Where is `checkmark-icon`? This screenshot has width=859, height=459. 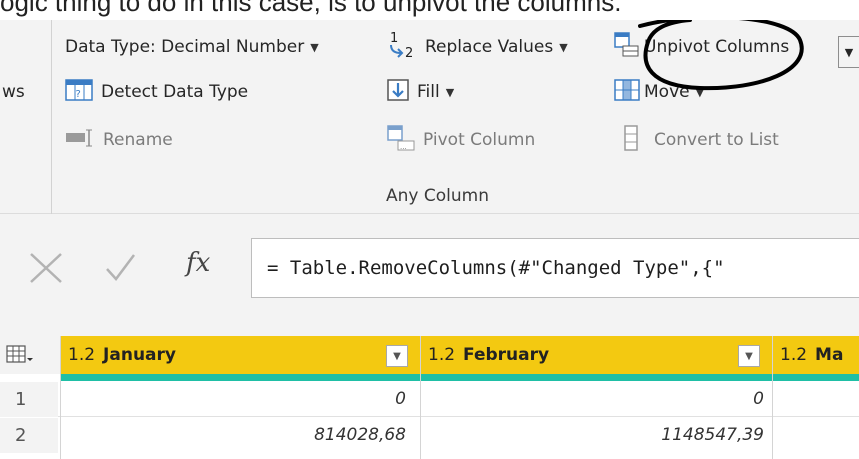 checkmark-icon is located at coordinates (120, 270).